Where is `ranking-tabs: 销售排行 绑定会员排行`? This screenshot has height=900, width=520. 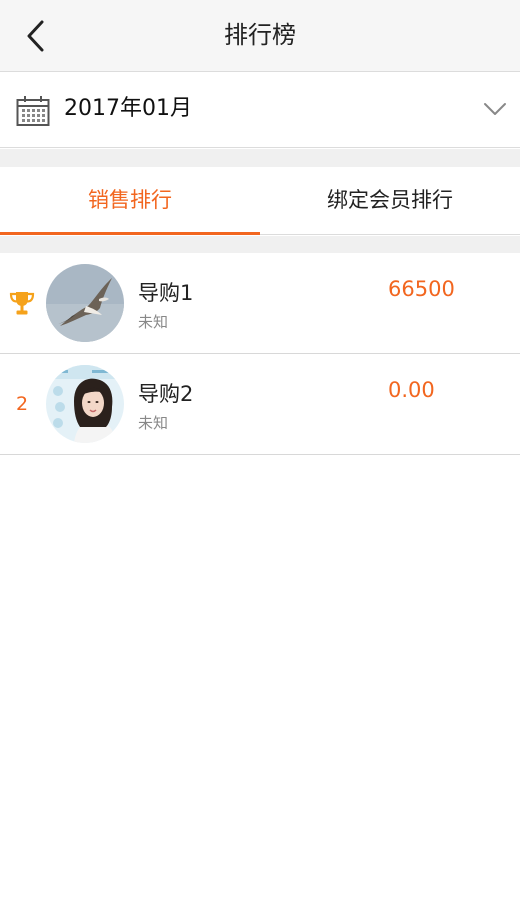
ranking-tabs: 销售排行 绑定会员排行 is located at coordinates (260, 201).